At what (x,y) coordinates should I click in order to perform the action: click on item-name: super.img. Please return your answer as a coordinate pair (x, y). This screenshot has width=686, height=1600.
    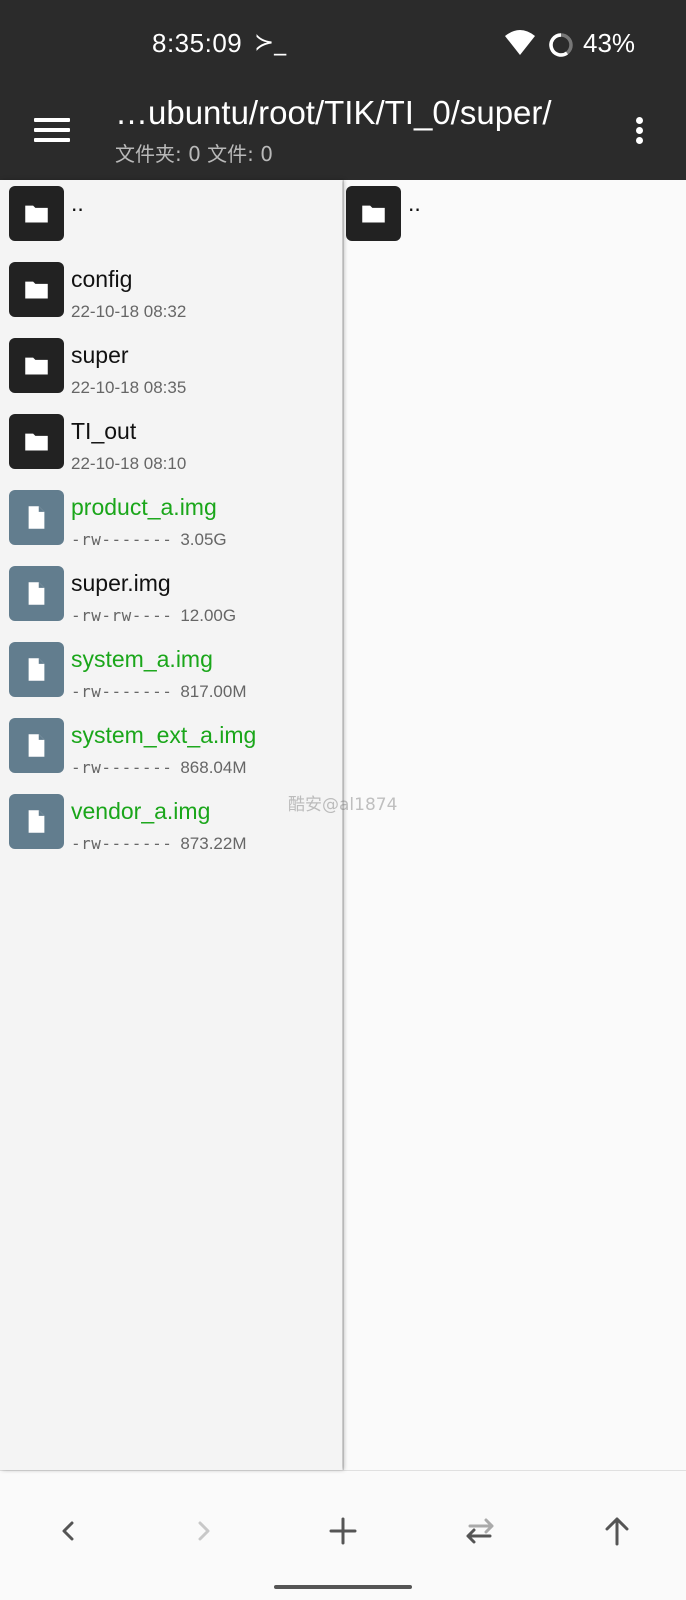
    Looking at the image, I should click on (121, 583).